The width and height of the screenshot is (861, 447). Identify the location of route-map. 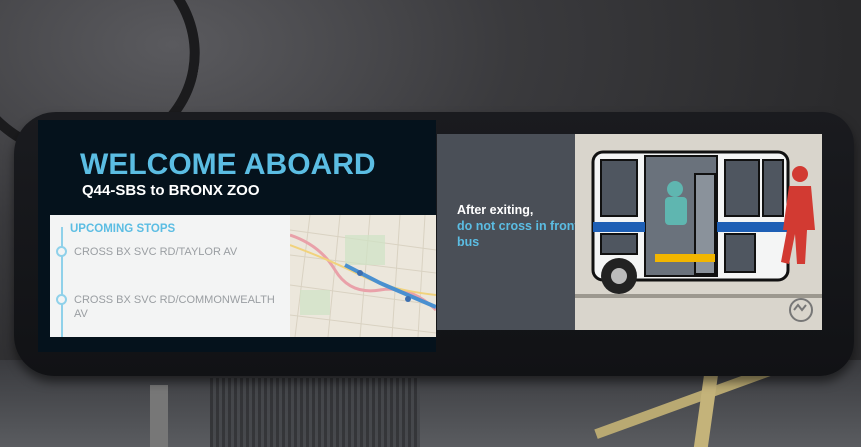
(363, 276).